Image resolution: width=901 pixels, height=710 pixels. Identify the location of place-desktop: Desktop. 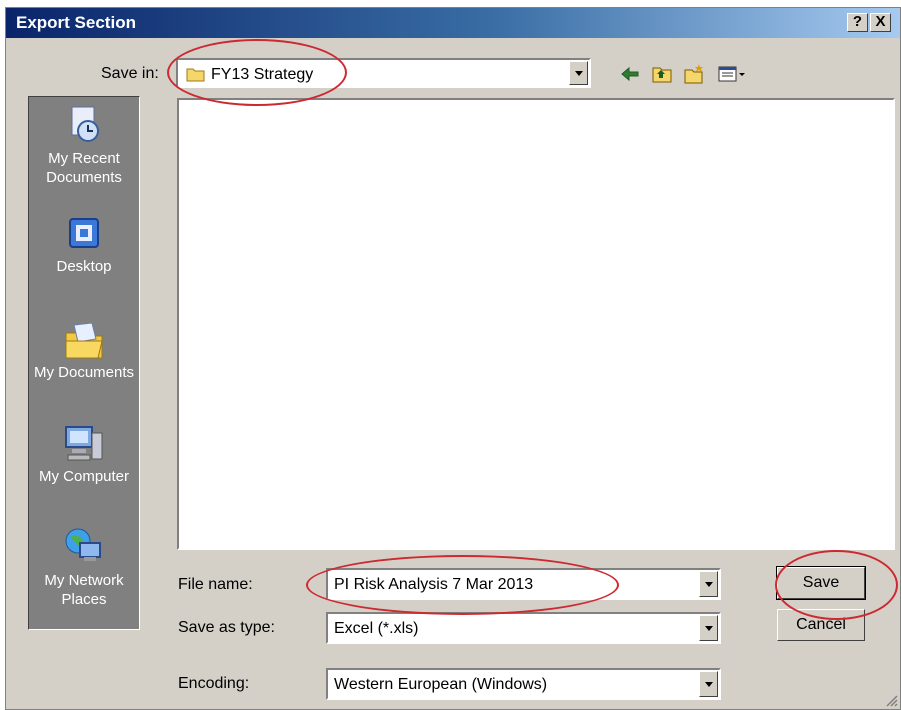
(84, 245).